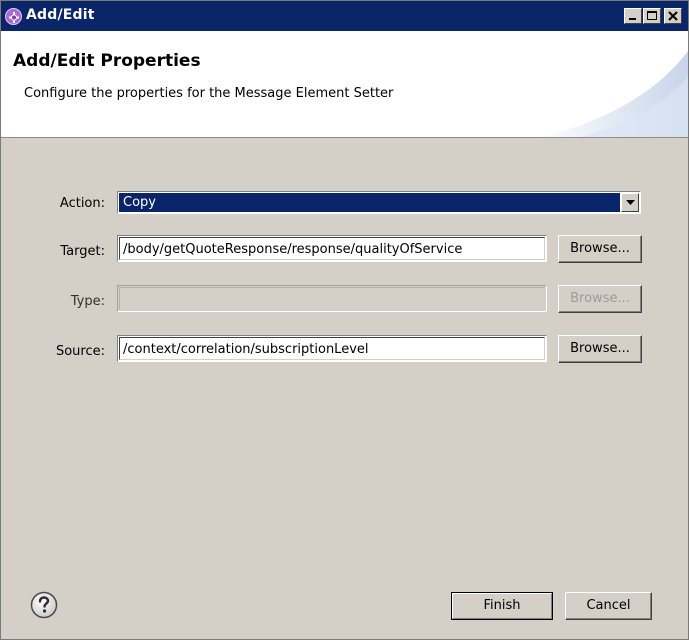  I want to click on source-label: Source:, so click(80, 351).